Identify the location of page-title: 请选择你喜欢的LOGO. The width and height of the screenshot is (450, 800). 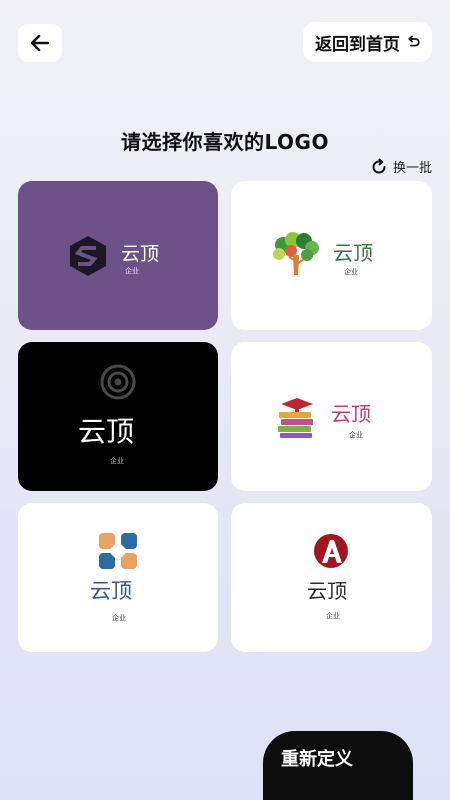
(225, 142).